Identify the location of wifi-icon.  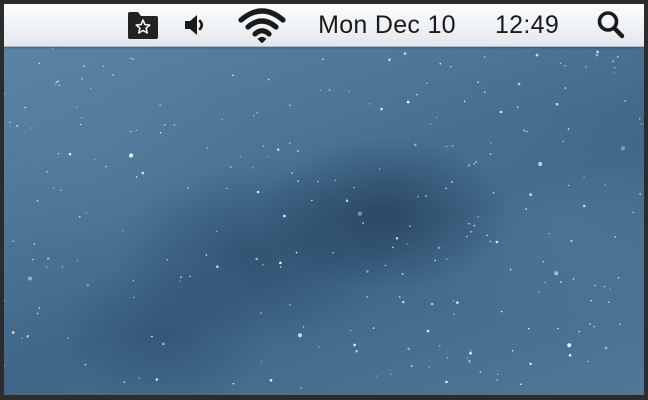
(262, 25).